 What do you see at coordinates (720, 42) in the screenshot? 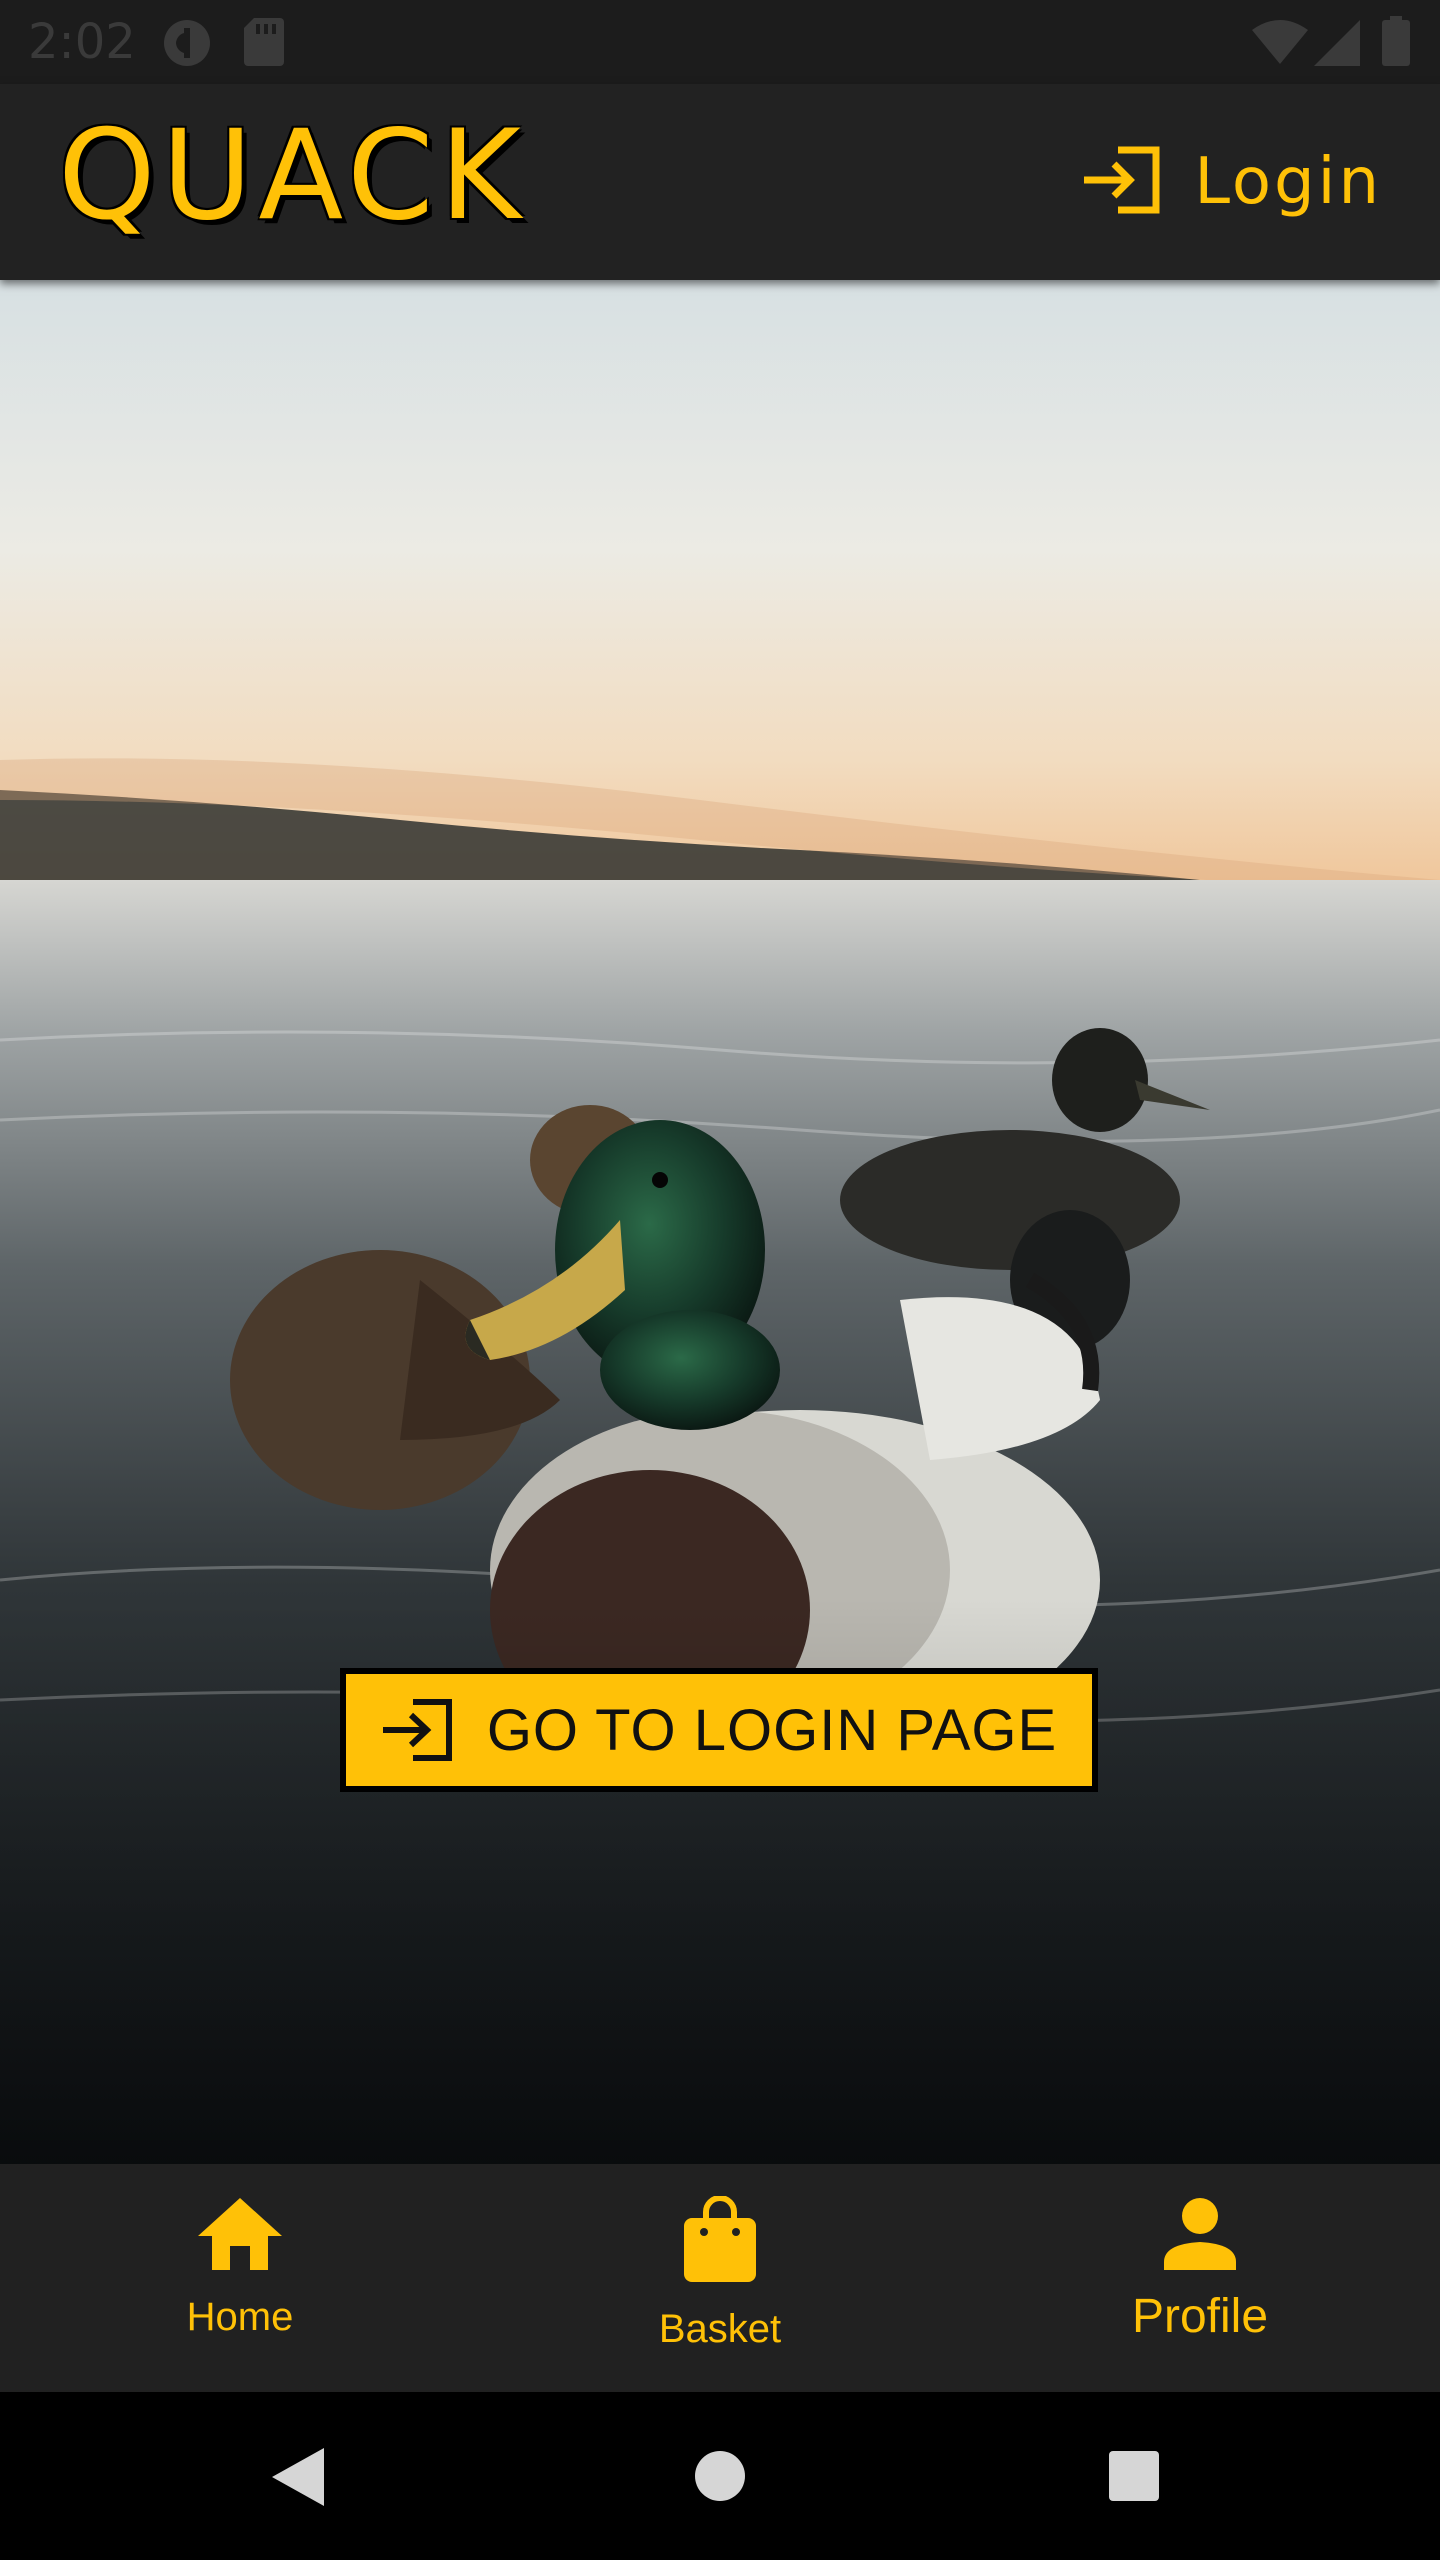
I see `status-bar: 2:02` at bounding box center [720, 42].